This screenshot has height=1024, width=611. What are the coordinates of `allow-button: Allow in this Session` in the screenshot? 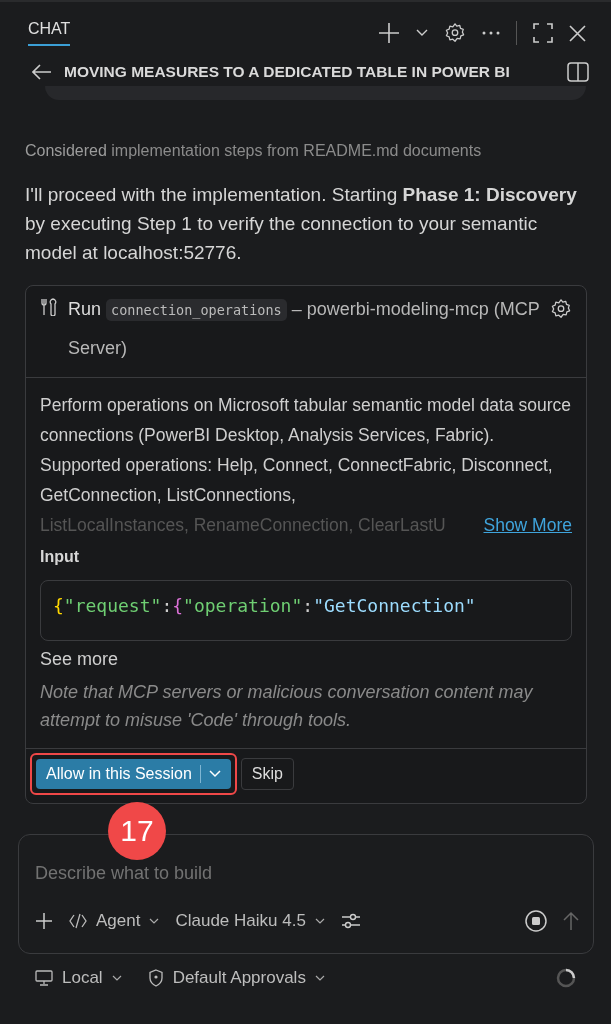 It's located at (133, 774).